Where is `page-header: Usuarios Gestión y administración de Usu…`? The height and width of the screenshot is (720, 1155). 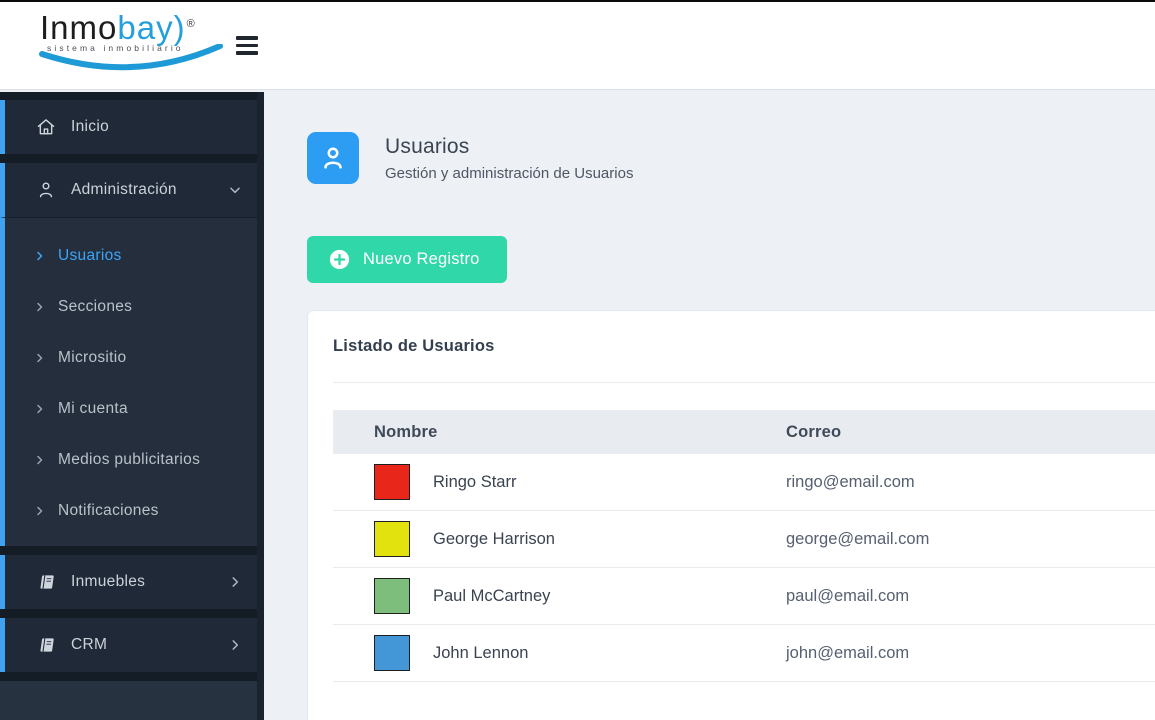
page-header: Usuarios Gestión y administración de Usu… is located at coordinates (731, 158).